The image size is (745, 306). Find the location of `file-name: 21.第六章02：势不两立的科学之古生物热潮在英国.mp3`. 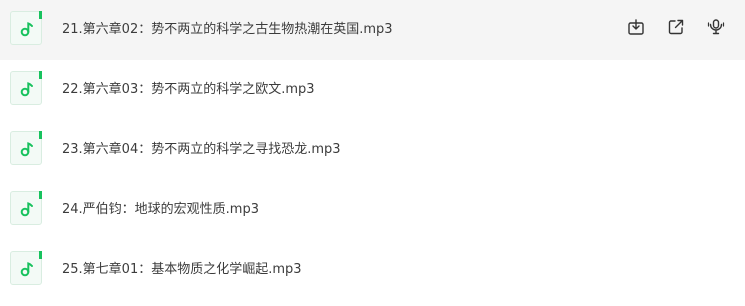

file-name: 21.第六章02：势不两立的科学之古生物热潮在英国.mp3 is located at coordinates (227, 30).